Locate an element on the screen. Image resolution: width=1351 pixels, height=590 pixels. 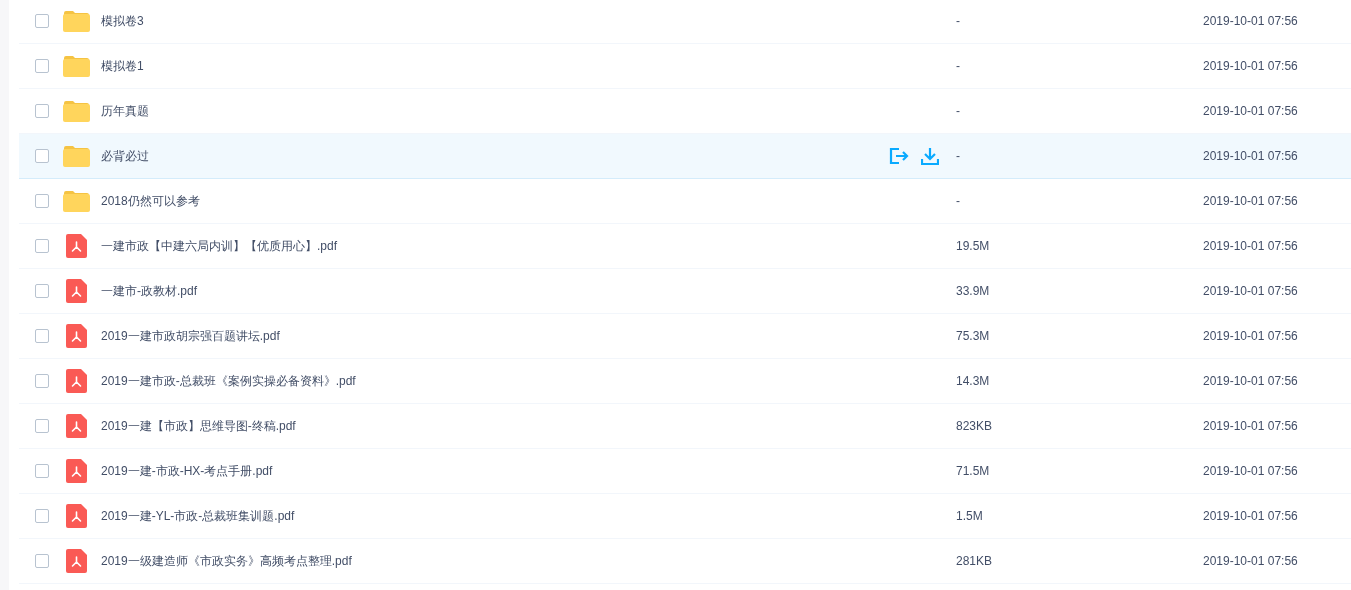
file-name: 模拟卷3 is located at coordinates (122, 21).